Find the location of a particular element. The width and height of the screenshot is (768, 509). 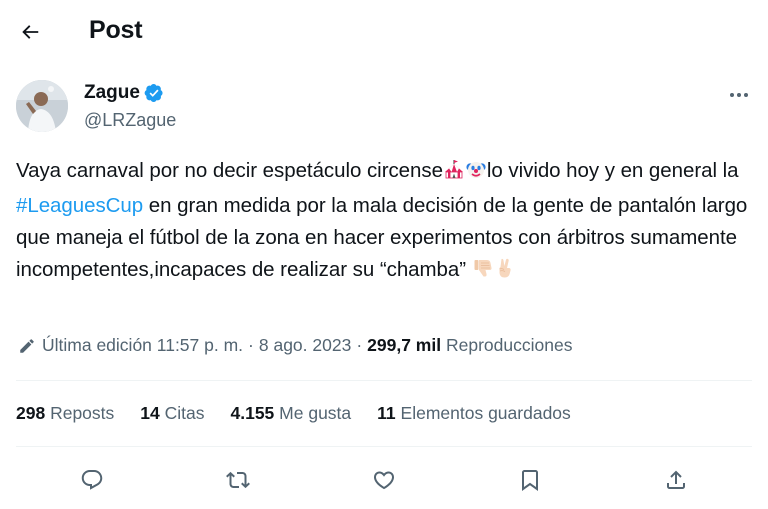

reply-button is located at coordinates (92, 480).